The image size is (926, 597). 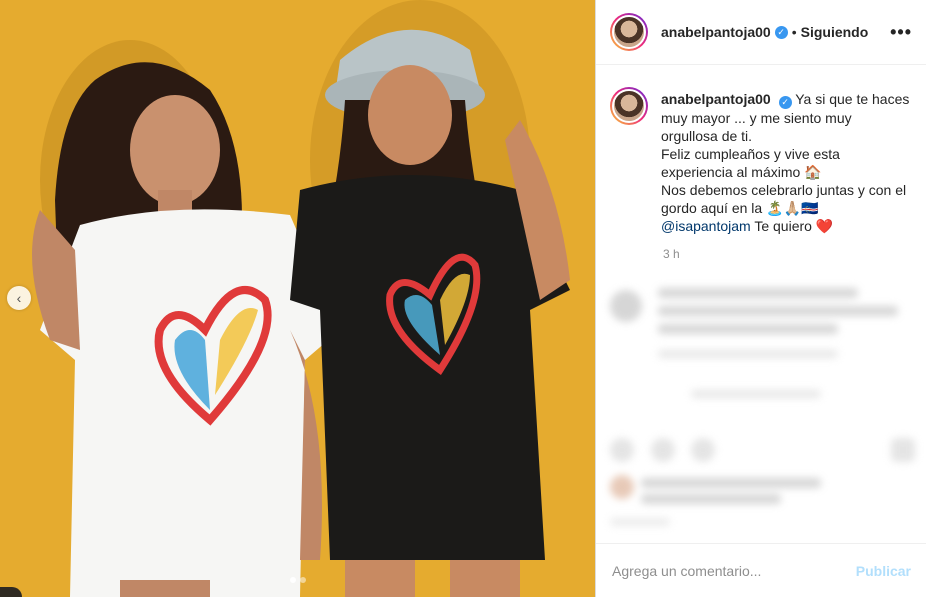 What do you see at coordinates (297, 580) in the screenshot?
I see `carousel-dots` at bounding box center [297, 580].